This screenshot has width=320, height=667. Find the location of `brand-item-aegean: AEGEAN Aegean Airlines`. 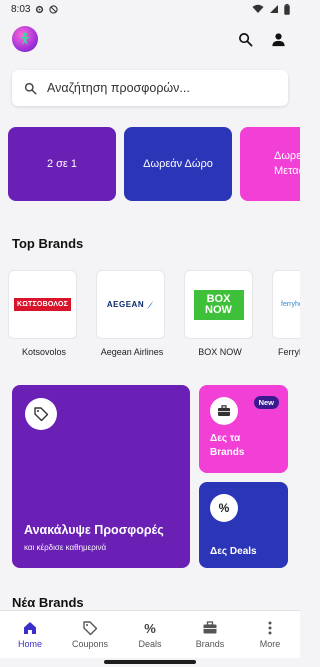

brand-item-aegean: AEGEAN Aegean Airlines is located at coordinates (132, 313).